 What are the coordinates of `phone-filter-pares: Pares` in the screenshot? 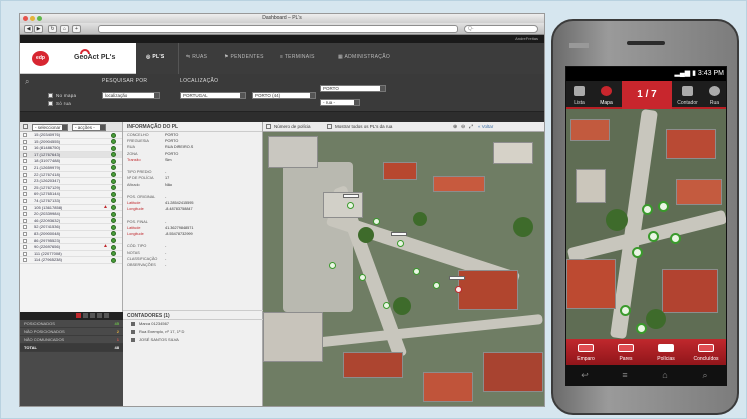 It's located at (626, 352).